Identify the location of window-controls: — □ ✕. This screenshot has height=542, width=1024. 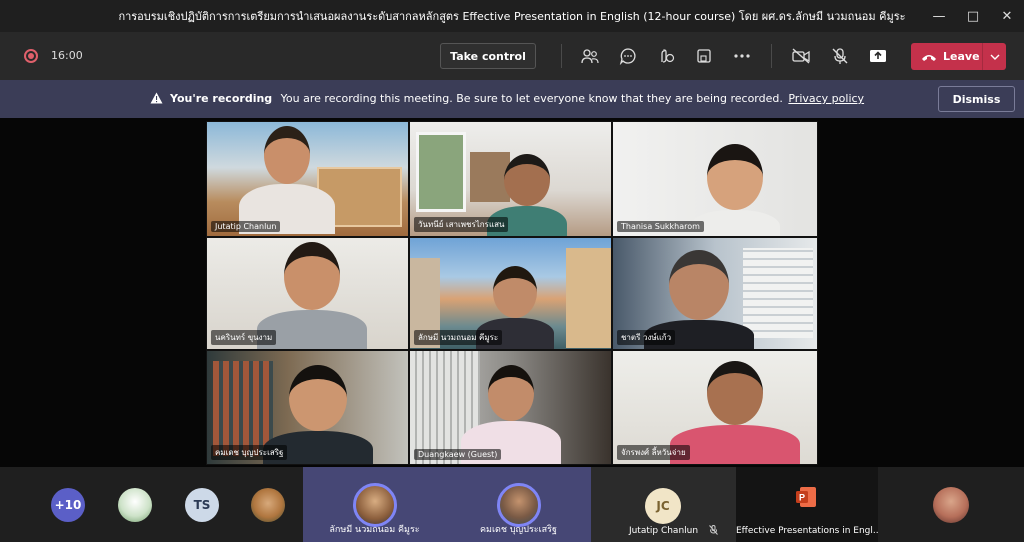
(973, 16).